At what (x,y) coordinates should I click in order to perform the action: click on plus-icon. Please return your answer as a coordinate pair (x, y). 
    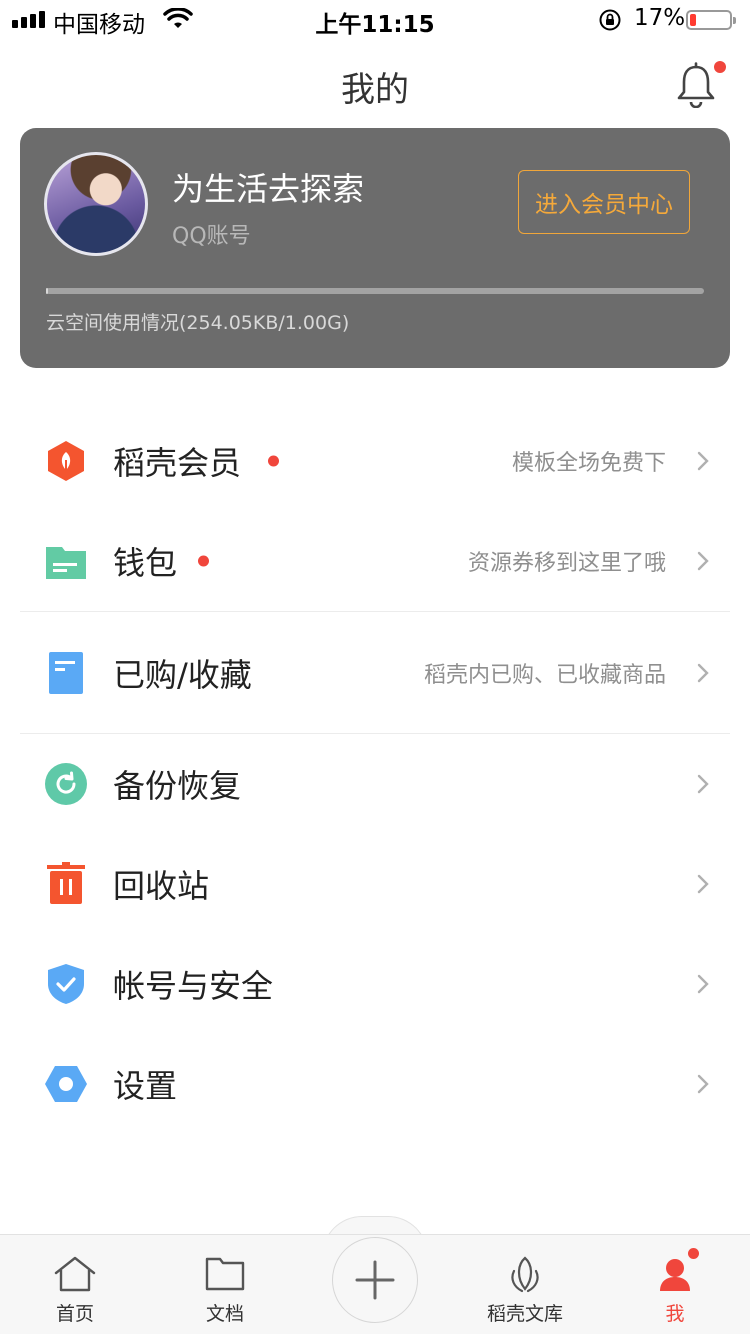
    Looking at the image, I should click on (374, 1279).